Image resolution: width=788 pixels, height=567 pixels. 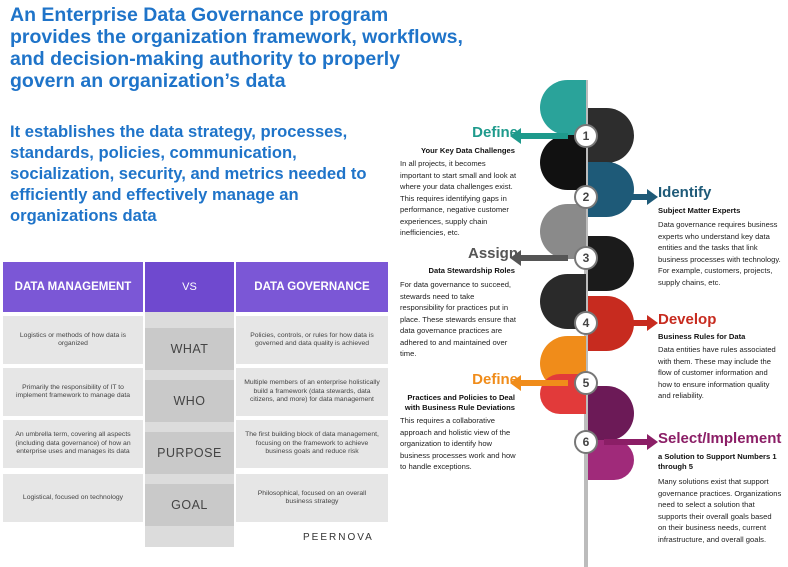 What do you see at coordinates (468, 150) in the screenshot?
I see `step-1-subtitle: Your Key Data Challenges` at bounding box center [468, 150].